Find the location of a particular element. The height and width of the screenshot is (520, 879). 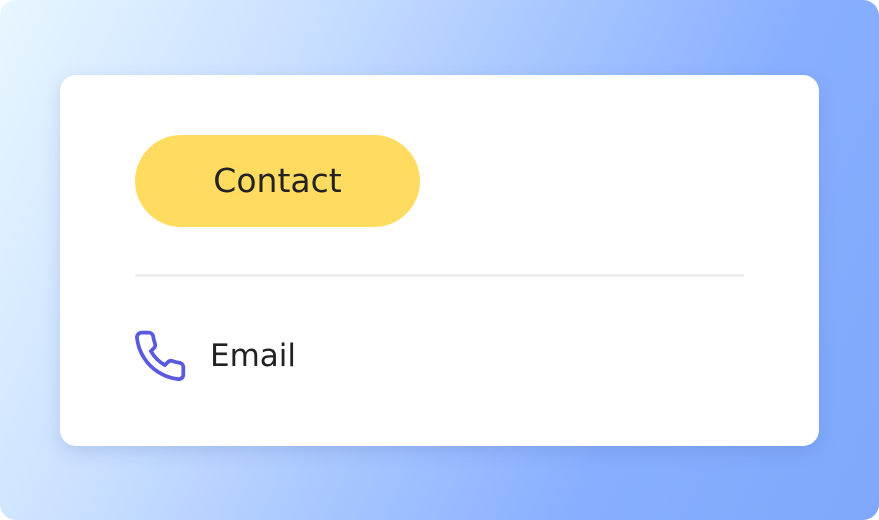

contact-button: Contact is located at coordinates (277, 181).